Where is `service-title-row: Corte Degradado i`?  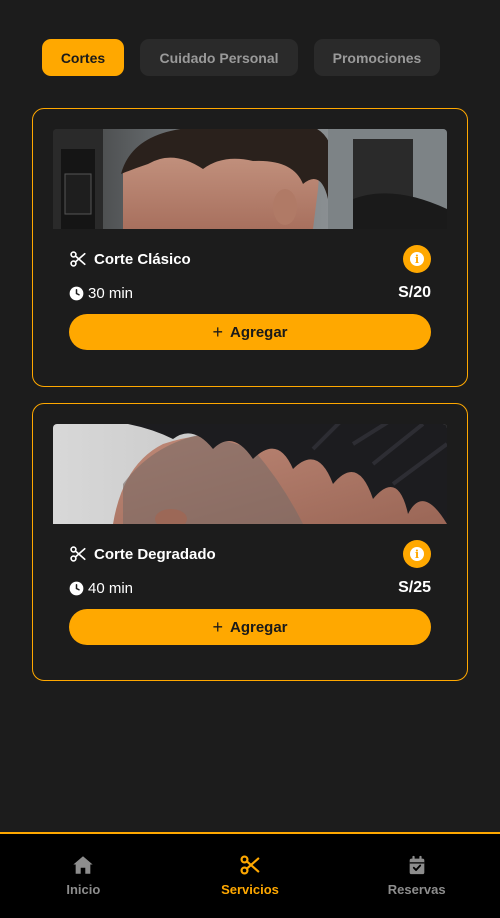
service-title-row: Corte Degradado i is located at coordinates (250, 554).